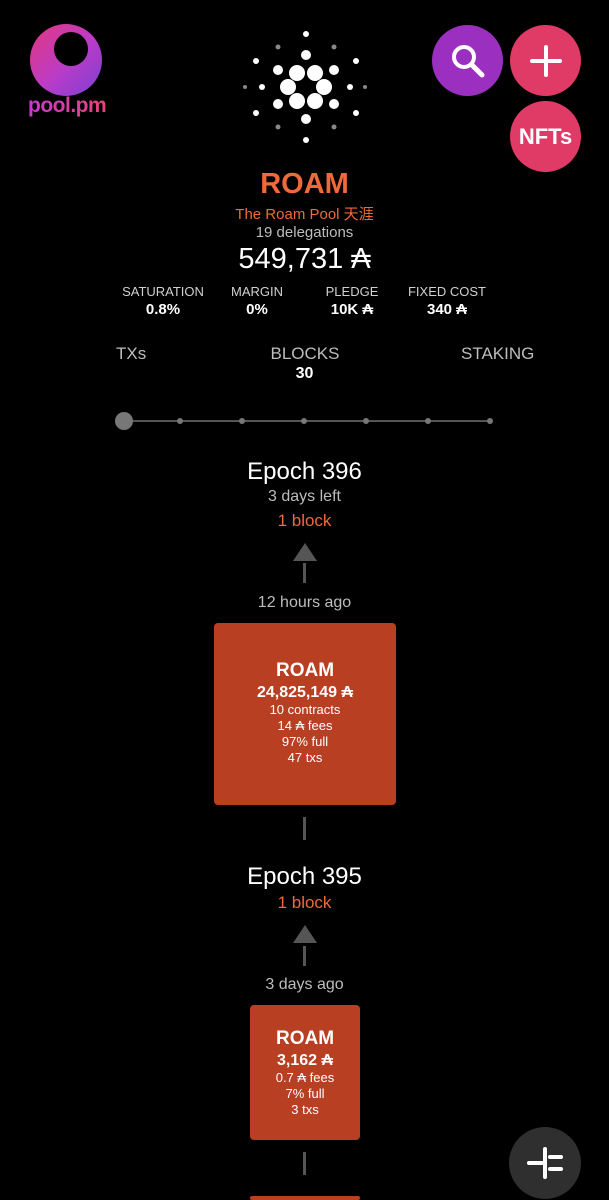 Image resolution: width=609 pixels, height=1200 pixels. Describe the element at coordinates (124, 421) in the screenshot. I see `epoch-slider-handle` at that location.